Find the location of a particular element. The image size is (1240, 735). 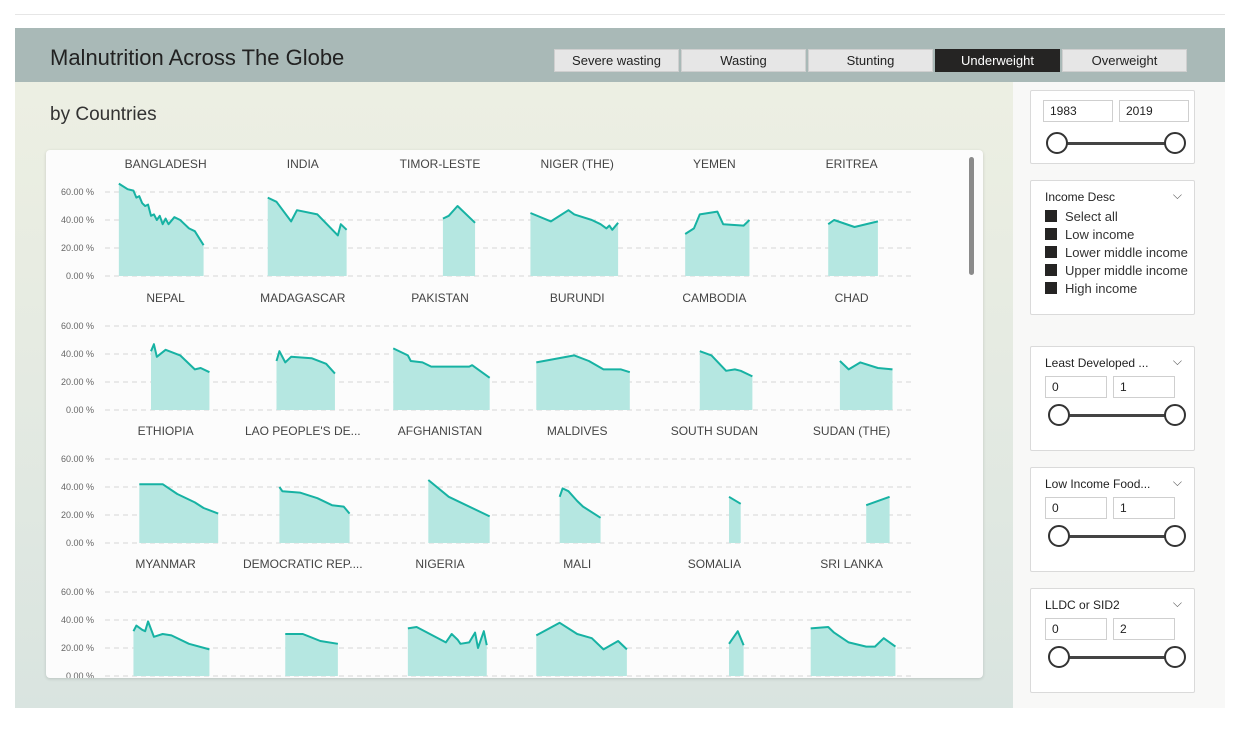

tab-wasting: Wasting is located at coordinates (743, 60).